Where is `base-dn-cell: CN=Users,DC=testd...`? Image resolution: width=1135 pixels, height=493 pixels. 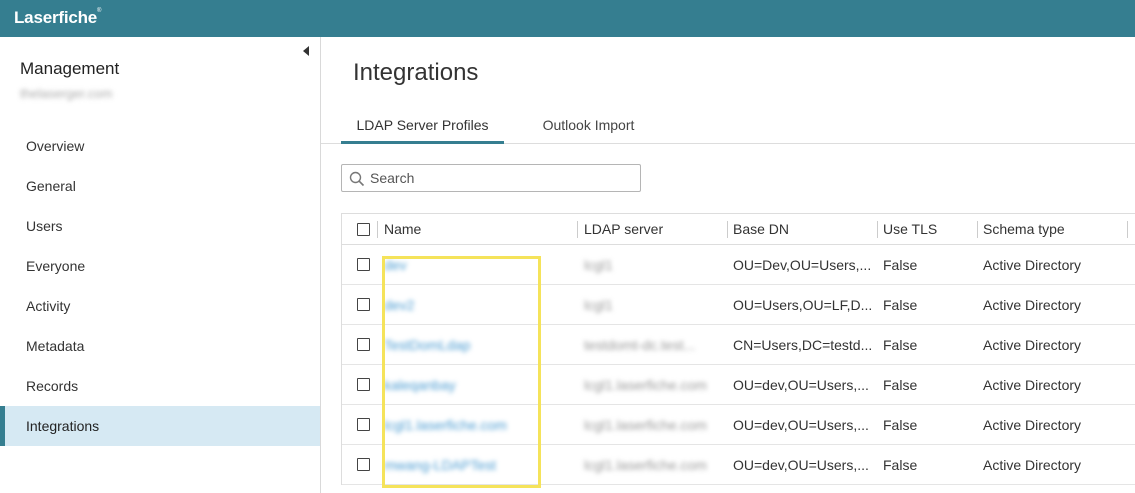 base-dn-cell: CN=Users,DC=testd... is located at coordinates (803, 345).